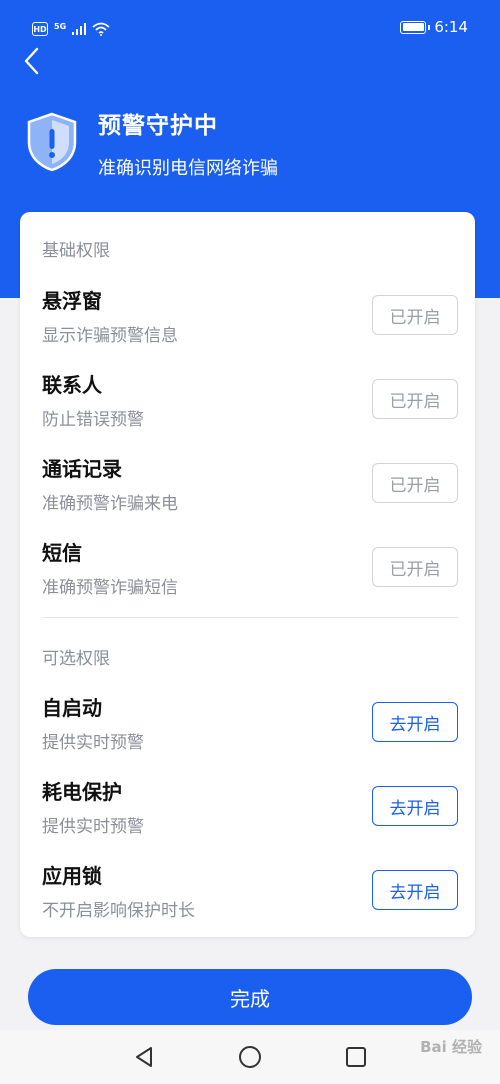 The width and height of the screenshot is (500, 1084). I want to click on permission-item-floating-window: 悬浮窗 显示诈骗预警信息 已开启, so click(247, 325).